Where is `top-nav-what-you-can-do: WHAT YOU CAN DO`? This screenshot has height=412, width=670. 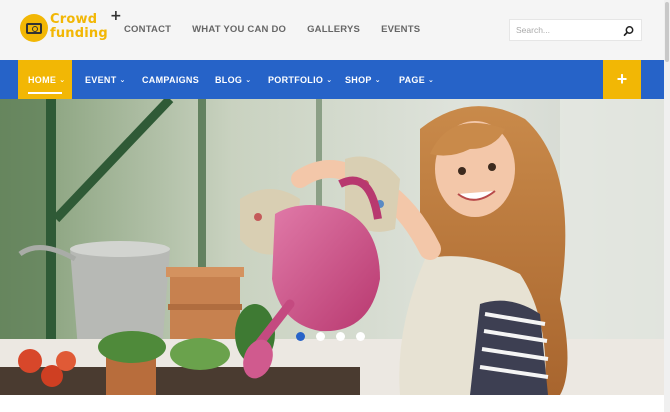
top-nav-what-you-can-do: WHAT YOU CAN DO is located at coordinates (239, 29).